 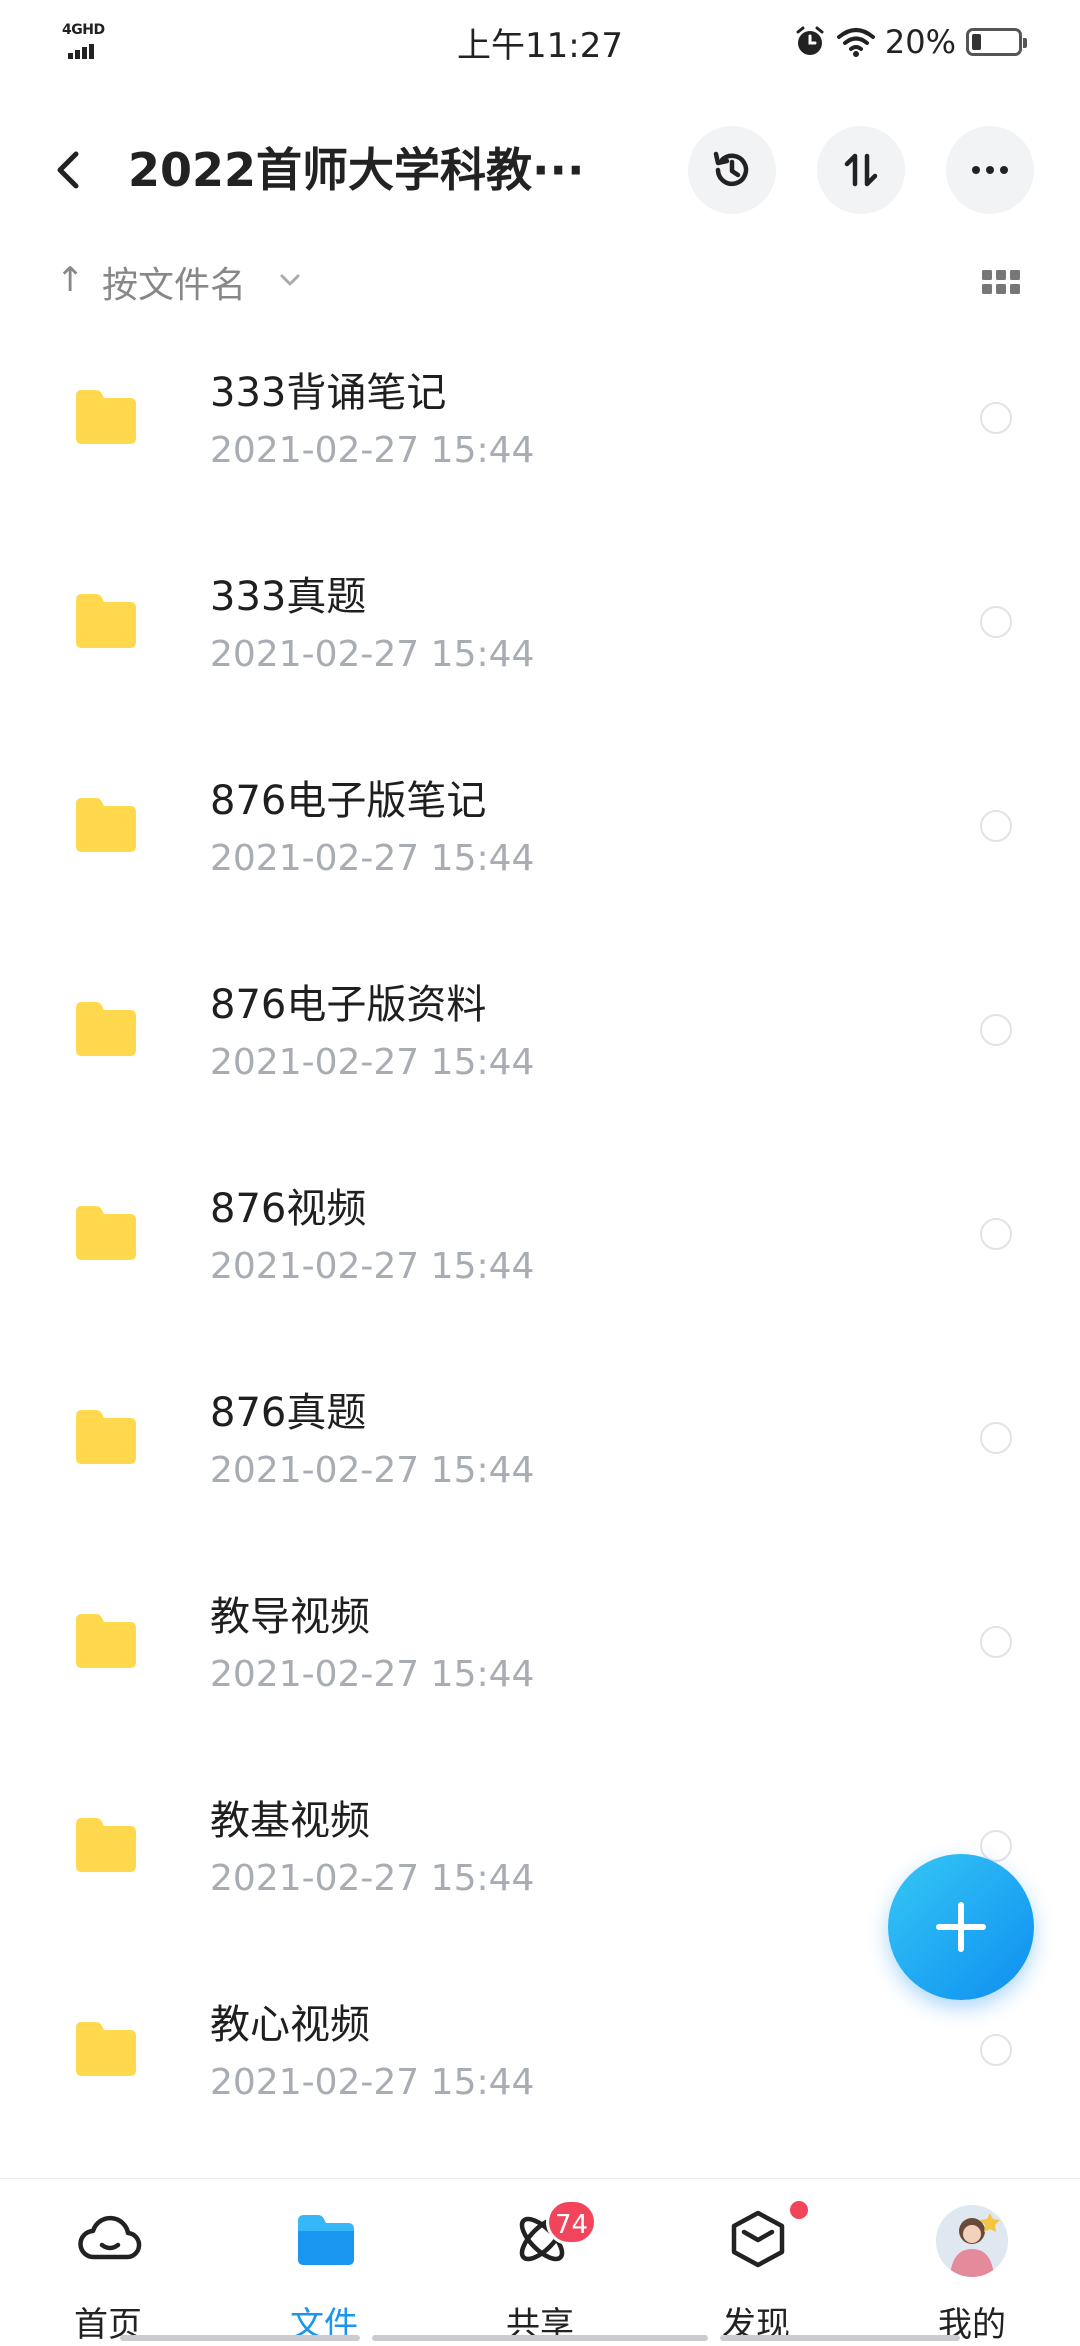 I want to click on history-button, so click(x=732, y=170).